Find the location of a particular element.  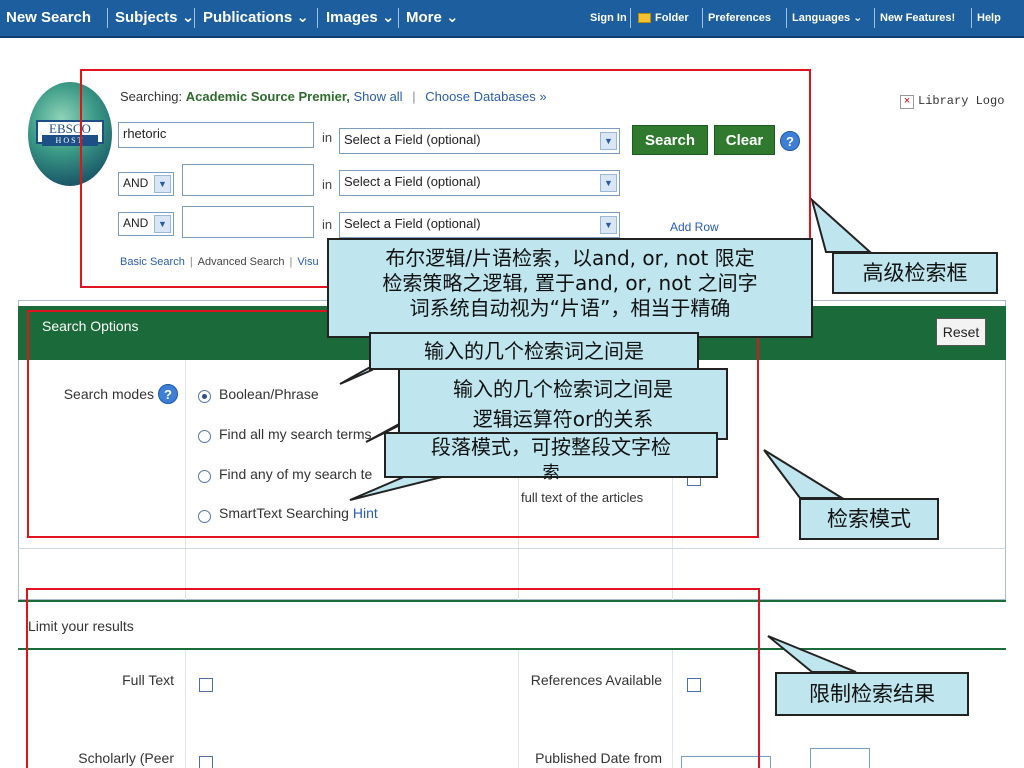

find-all-callout: 输入的几个检索词之间是 is located at coordinates (534, 351).